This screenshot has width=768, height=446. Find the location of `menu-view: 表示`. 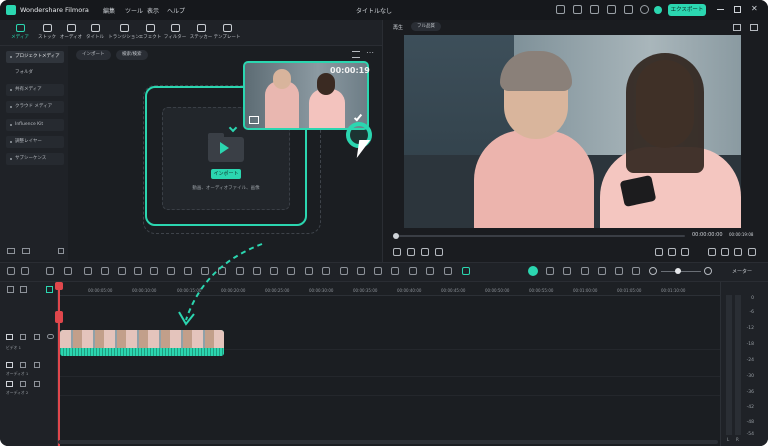

menu-view: 表示 is located at coordinates (153, 10).